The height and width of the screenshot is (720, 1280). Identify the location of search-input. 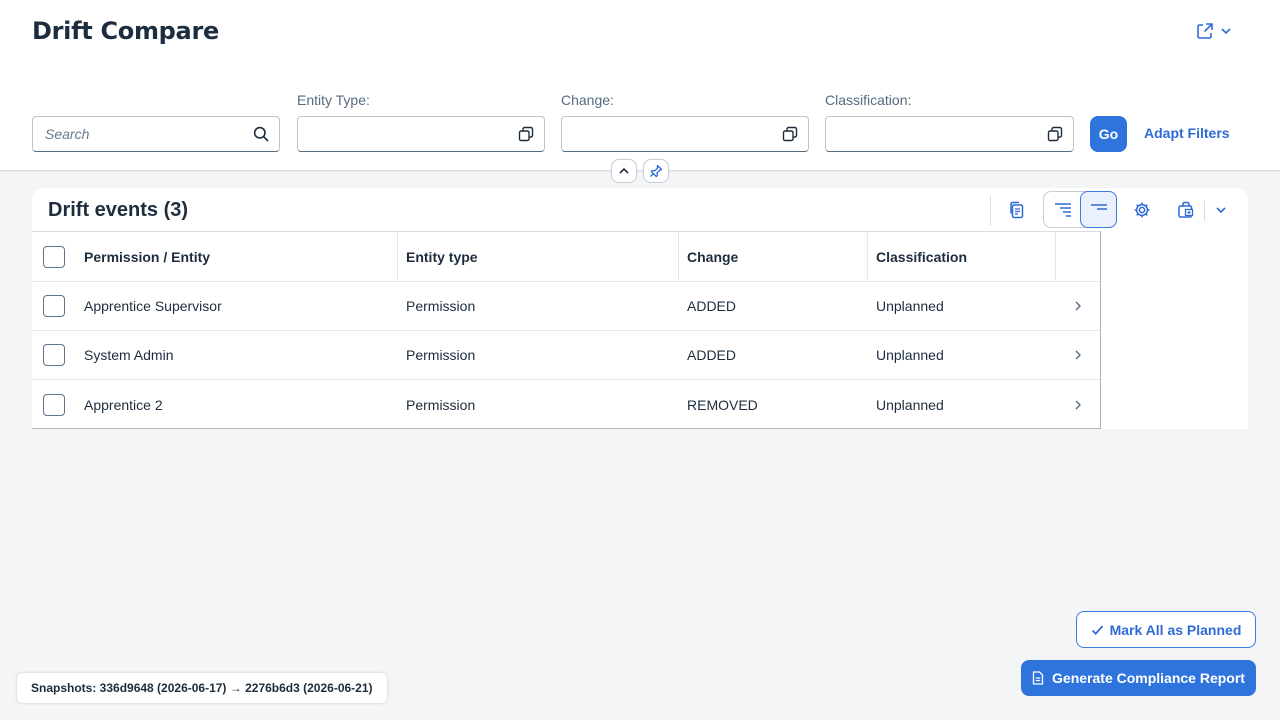
(145, 134).